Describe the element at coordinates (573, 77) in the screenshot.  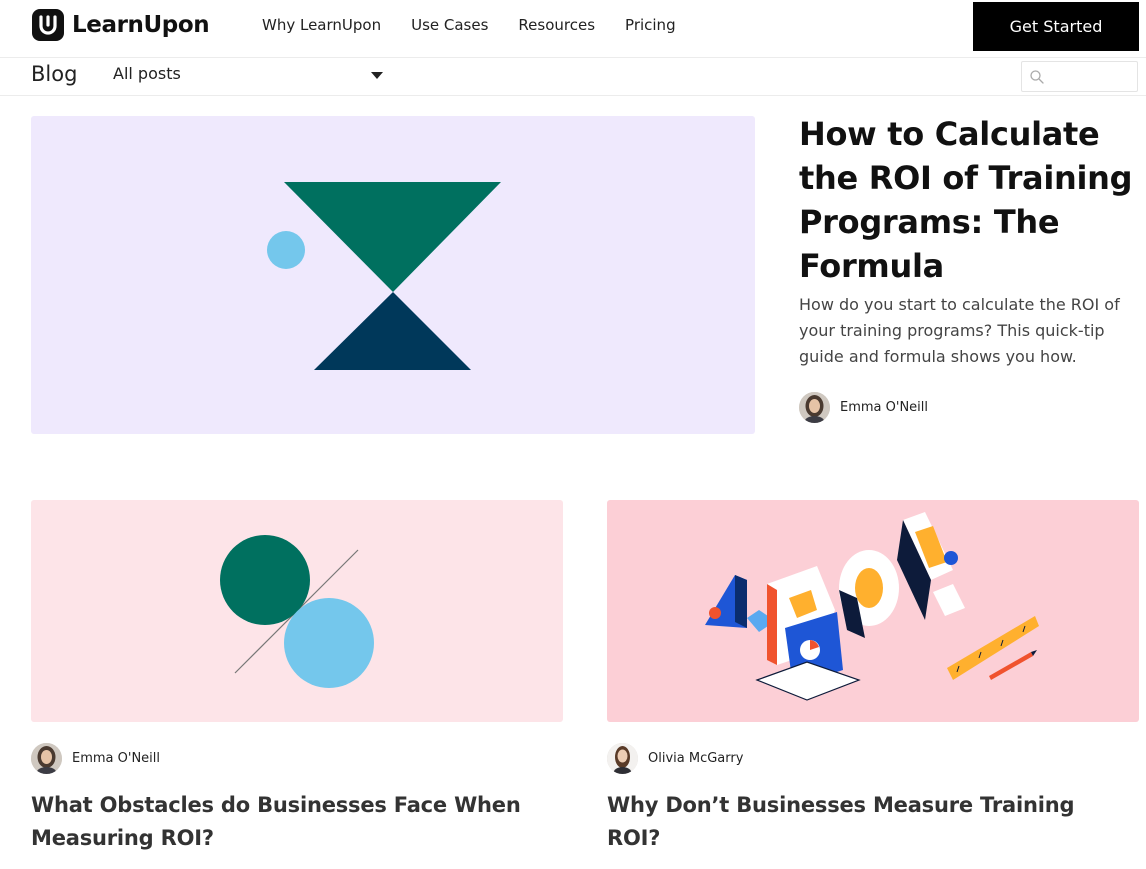
I see `blog-subnav: Blog All posts` at that location.